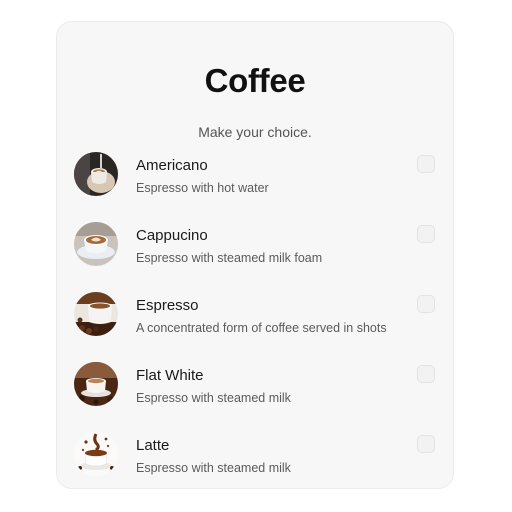 The height and width of the screenshot is (512, 512). I want to click on option-description: Espresso with steamed milk foam, so click(229, 258).